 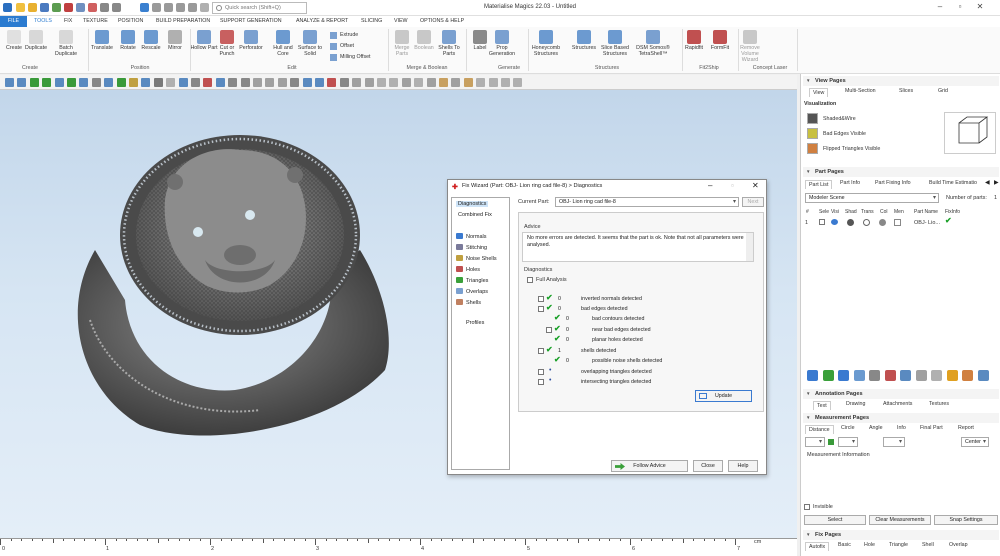 What do you see at coordinates (839, 119) in the screenshot?
I see `vis-item-shaded-wire: Shaded&Wire` at bounding box center [839, 119].